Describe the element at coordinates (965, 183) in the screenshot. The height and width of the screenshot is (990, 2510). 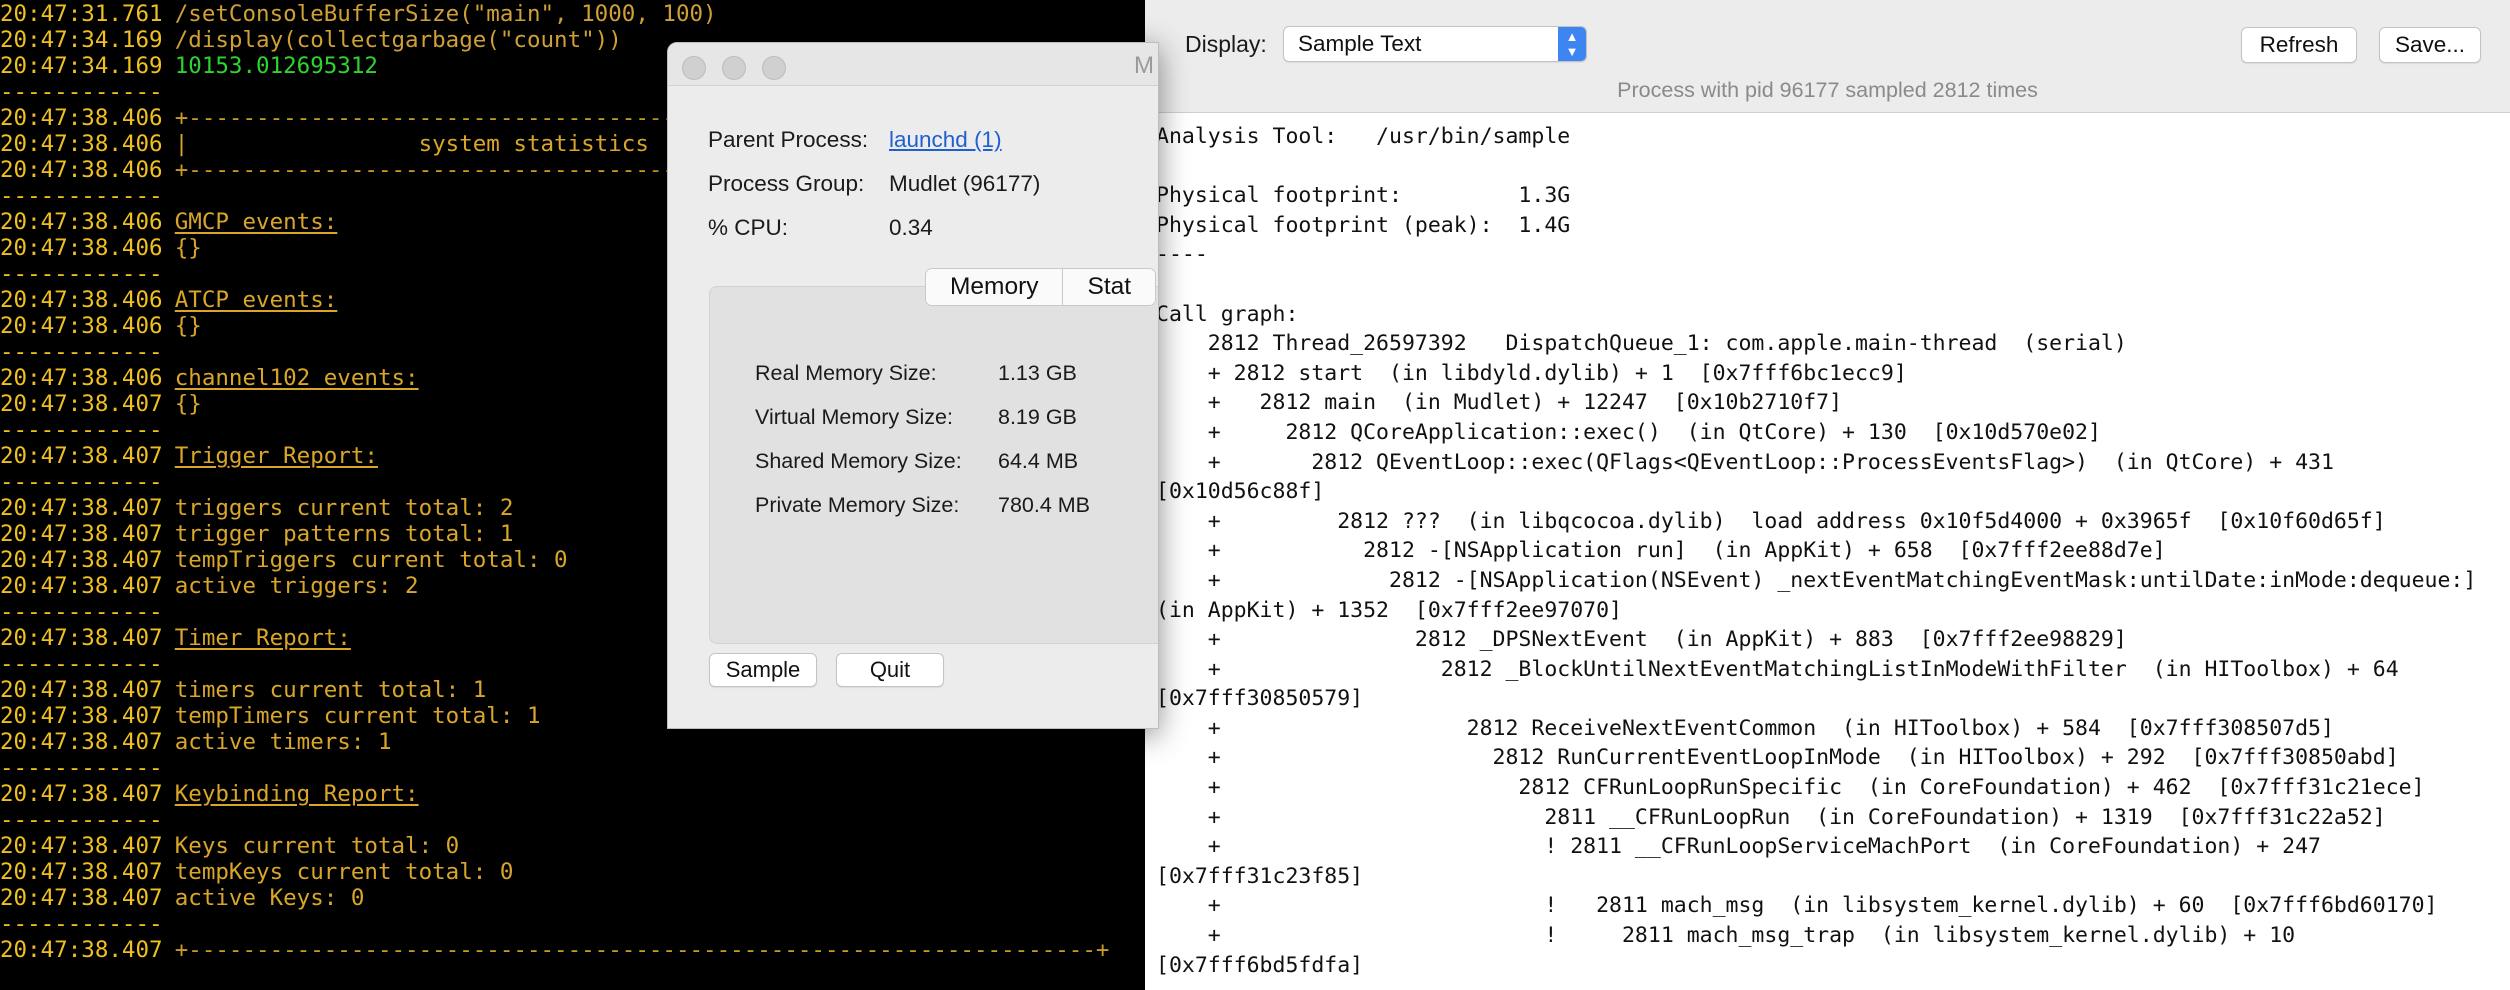
I see `process-group-value: Mudlet (96177)` at that location.